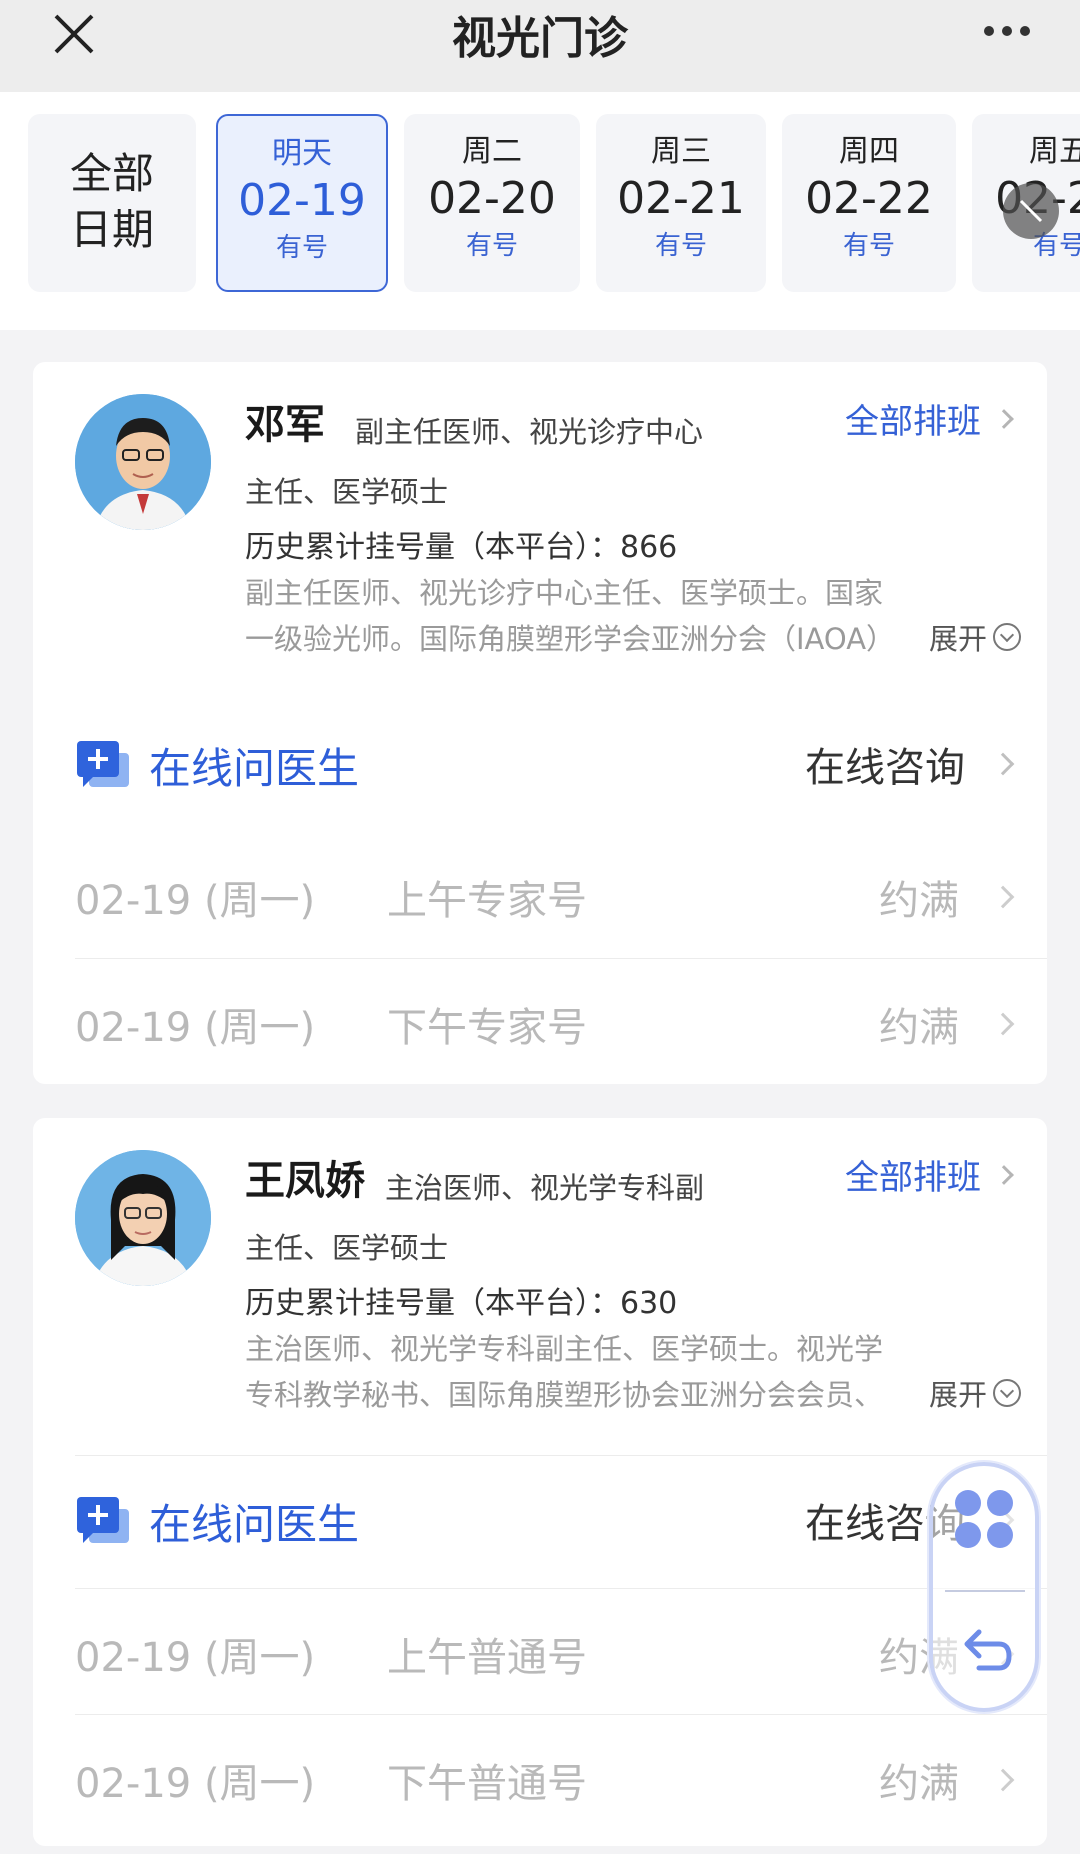 The height and width of the screenshot is (1854, 1080). Describe the element at coordinates (487, 901) in the screenshot. I see `slot-type: 上午专家号` at that location.